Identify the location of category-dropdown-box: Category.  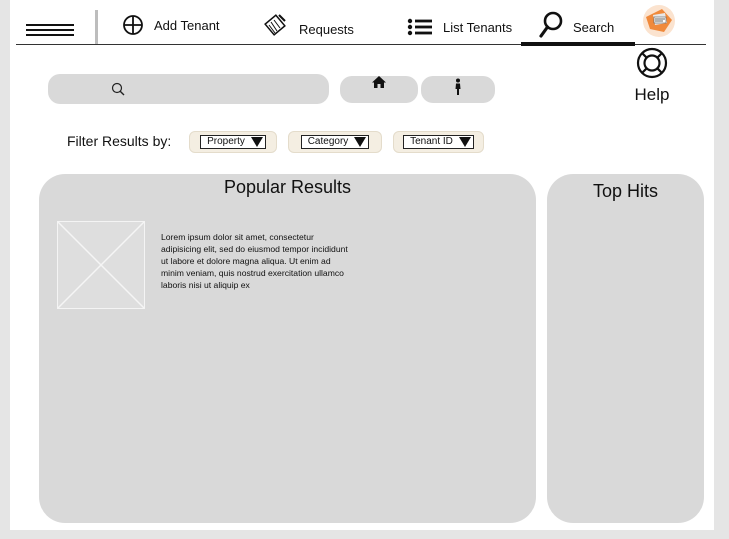
(335, 142).